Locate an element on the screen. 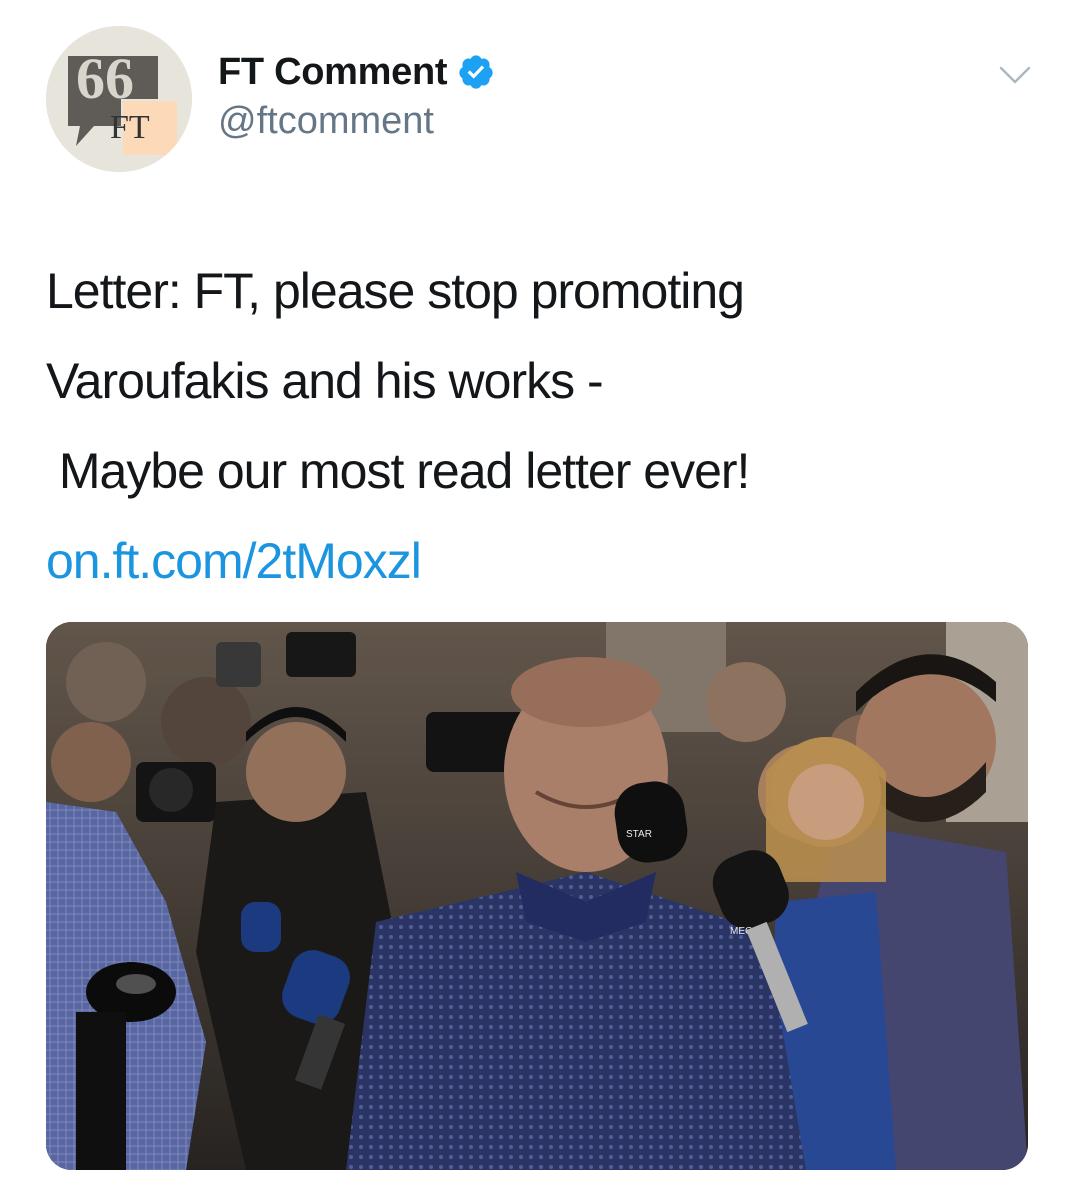 This screenshot has width=1074, height=1200. tweet-link: on.ft.com/2tMoxzl is located at coordinates (536, 561).